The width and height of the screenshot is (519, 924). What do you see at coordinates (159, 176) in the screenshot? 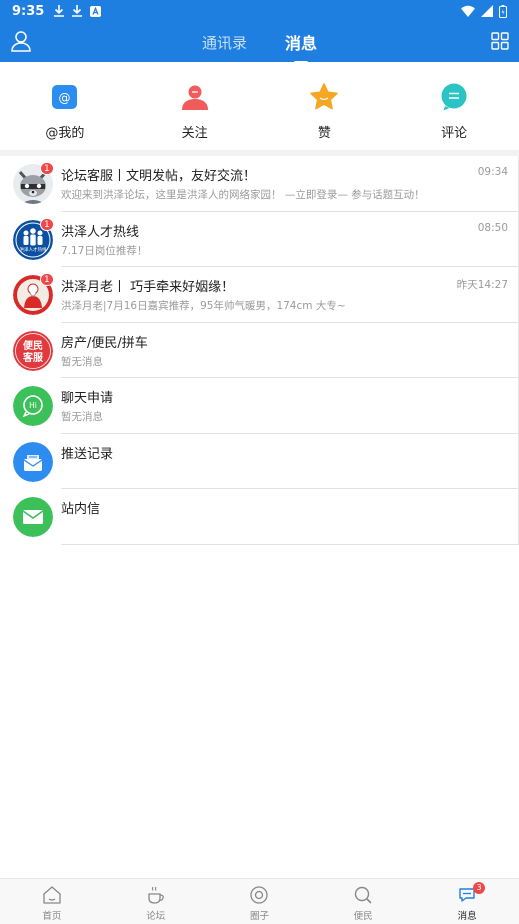
I see `message-title: 论坛客服丨文明发帖，友好交流！` at bounding box center [159, 176].